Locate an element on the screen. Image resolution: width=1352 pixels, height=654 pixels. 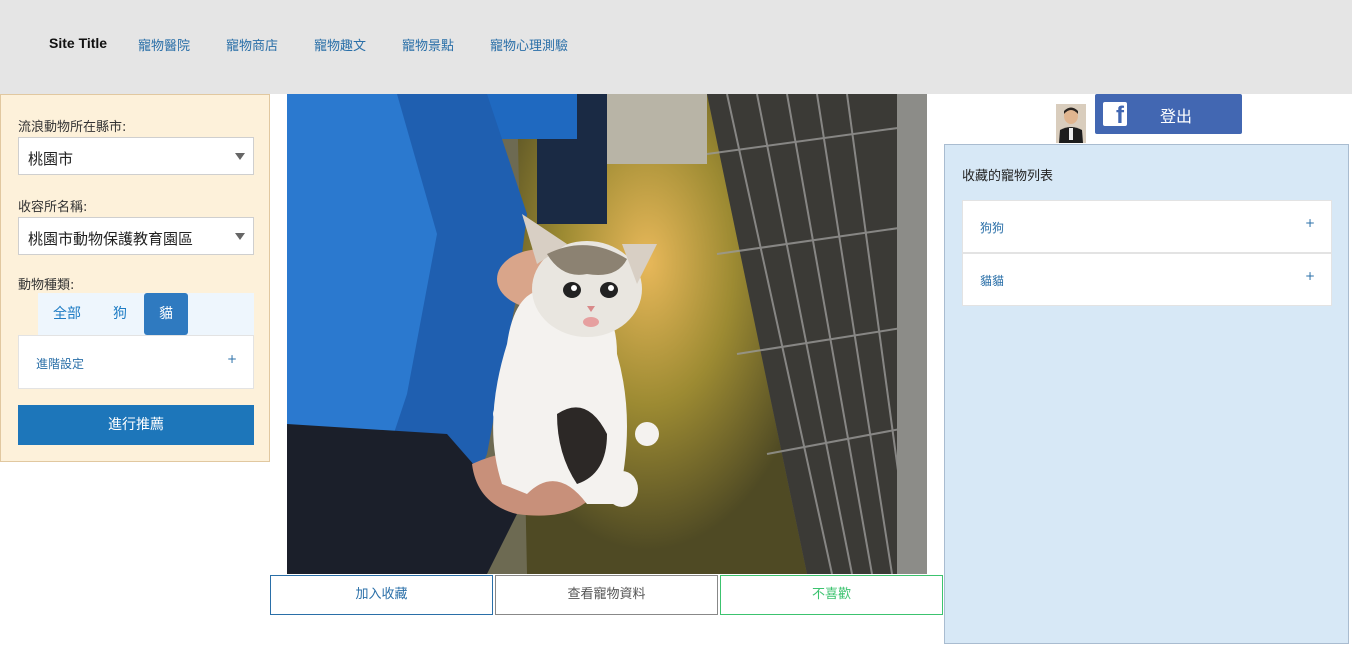
nav-link-pet-hospital: 寵物醫院 is located at coordinates (164, 44).